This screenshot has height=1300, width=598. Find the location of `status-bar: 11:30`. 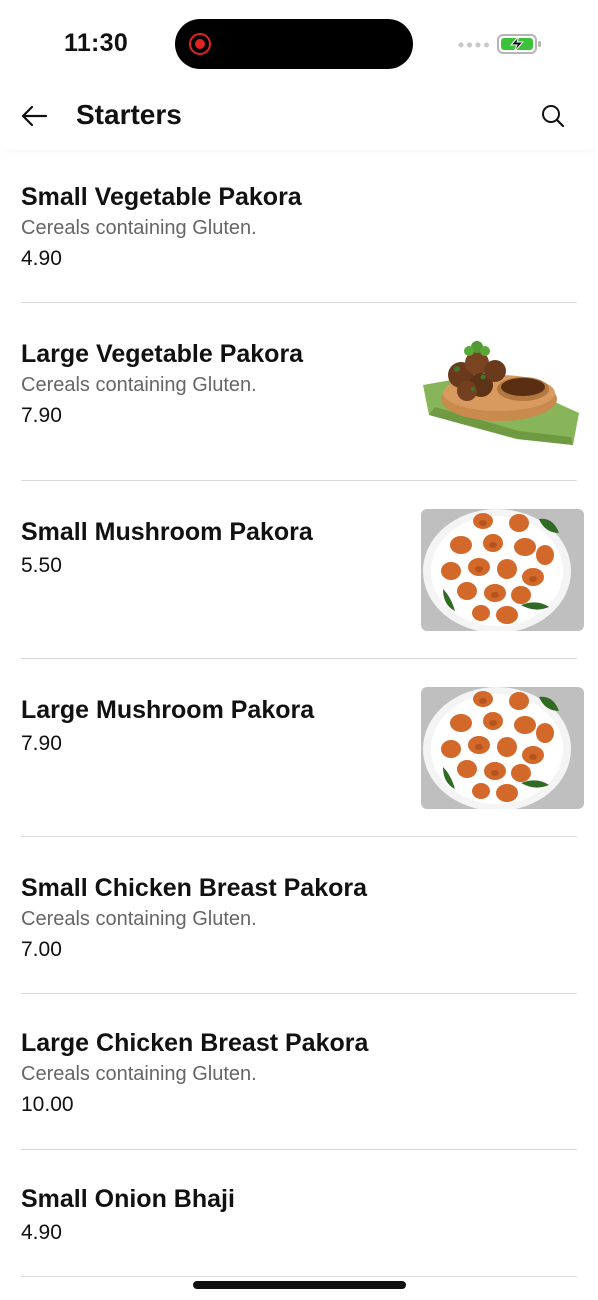

status-bar: 11:30 is located at coordinates (299, 42).